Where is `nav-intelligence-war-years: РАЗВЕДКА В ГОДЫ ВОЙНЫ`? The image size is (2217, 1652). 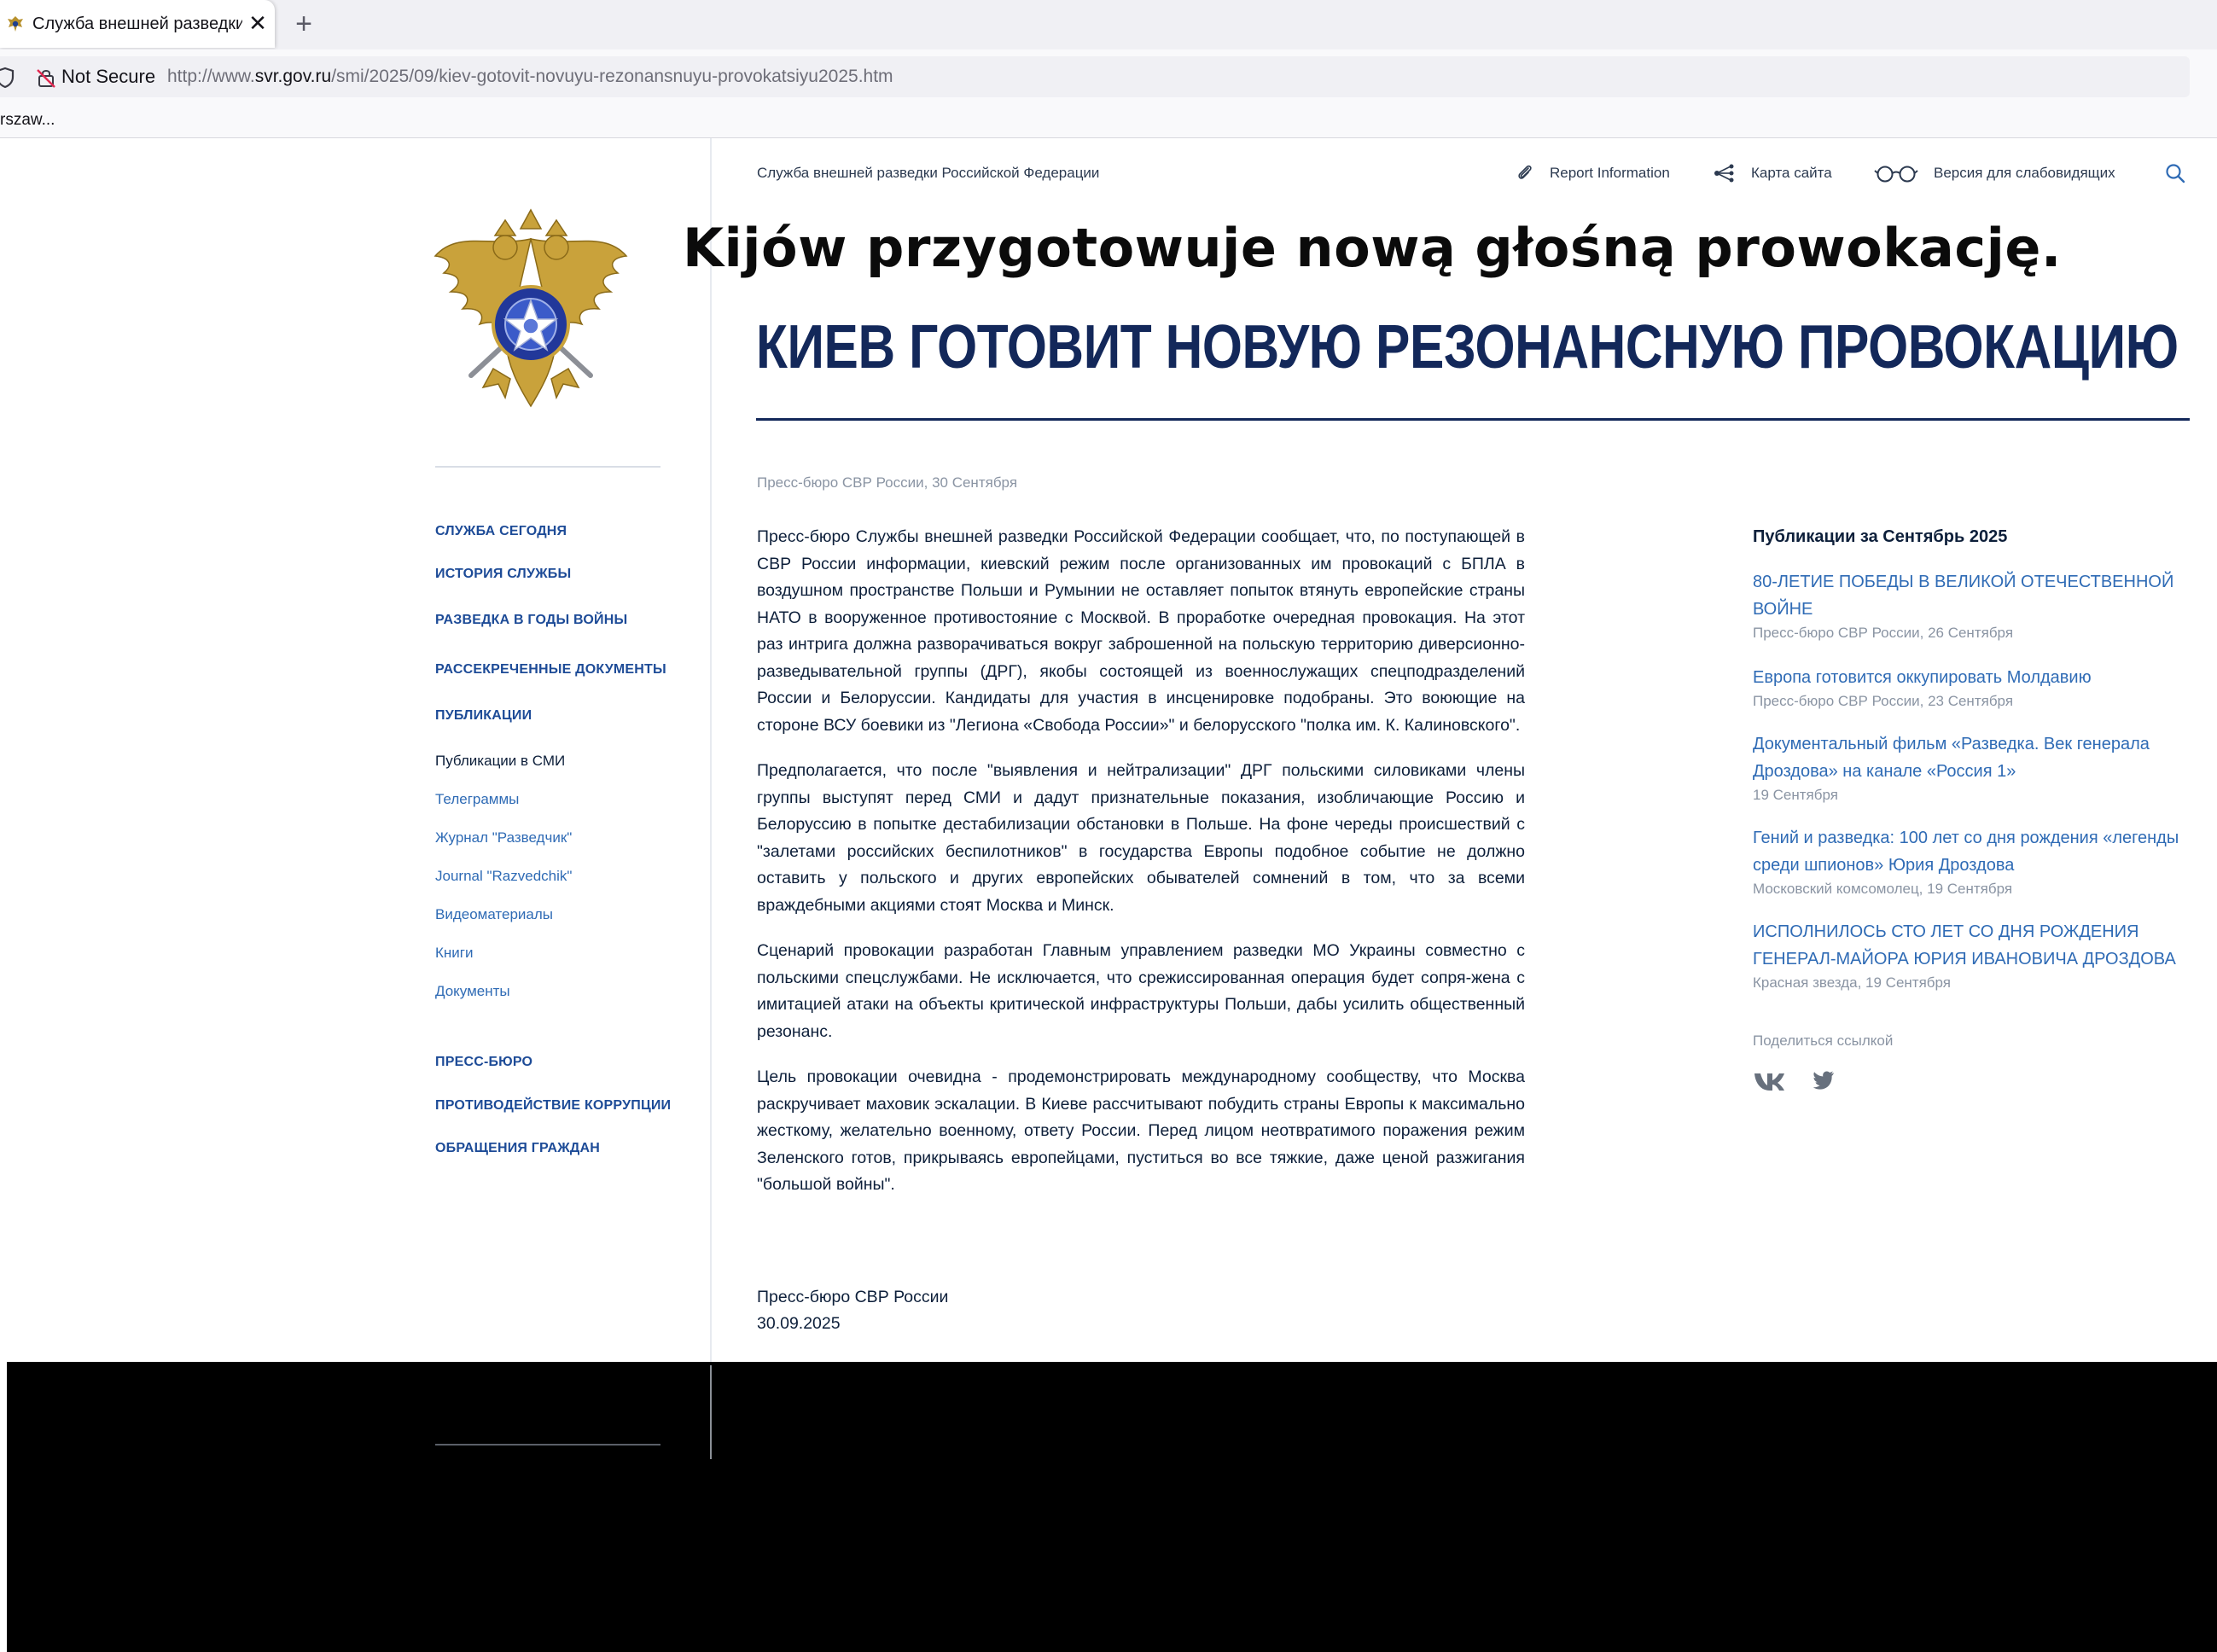 nav-intelligence-war-years: РАЗВЕДКА В ГОДЫ ВОЙНЫ is located at coordinates (531, 620).